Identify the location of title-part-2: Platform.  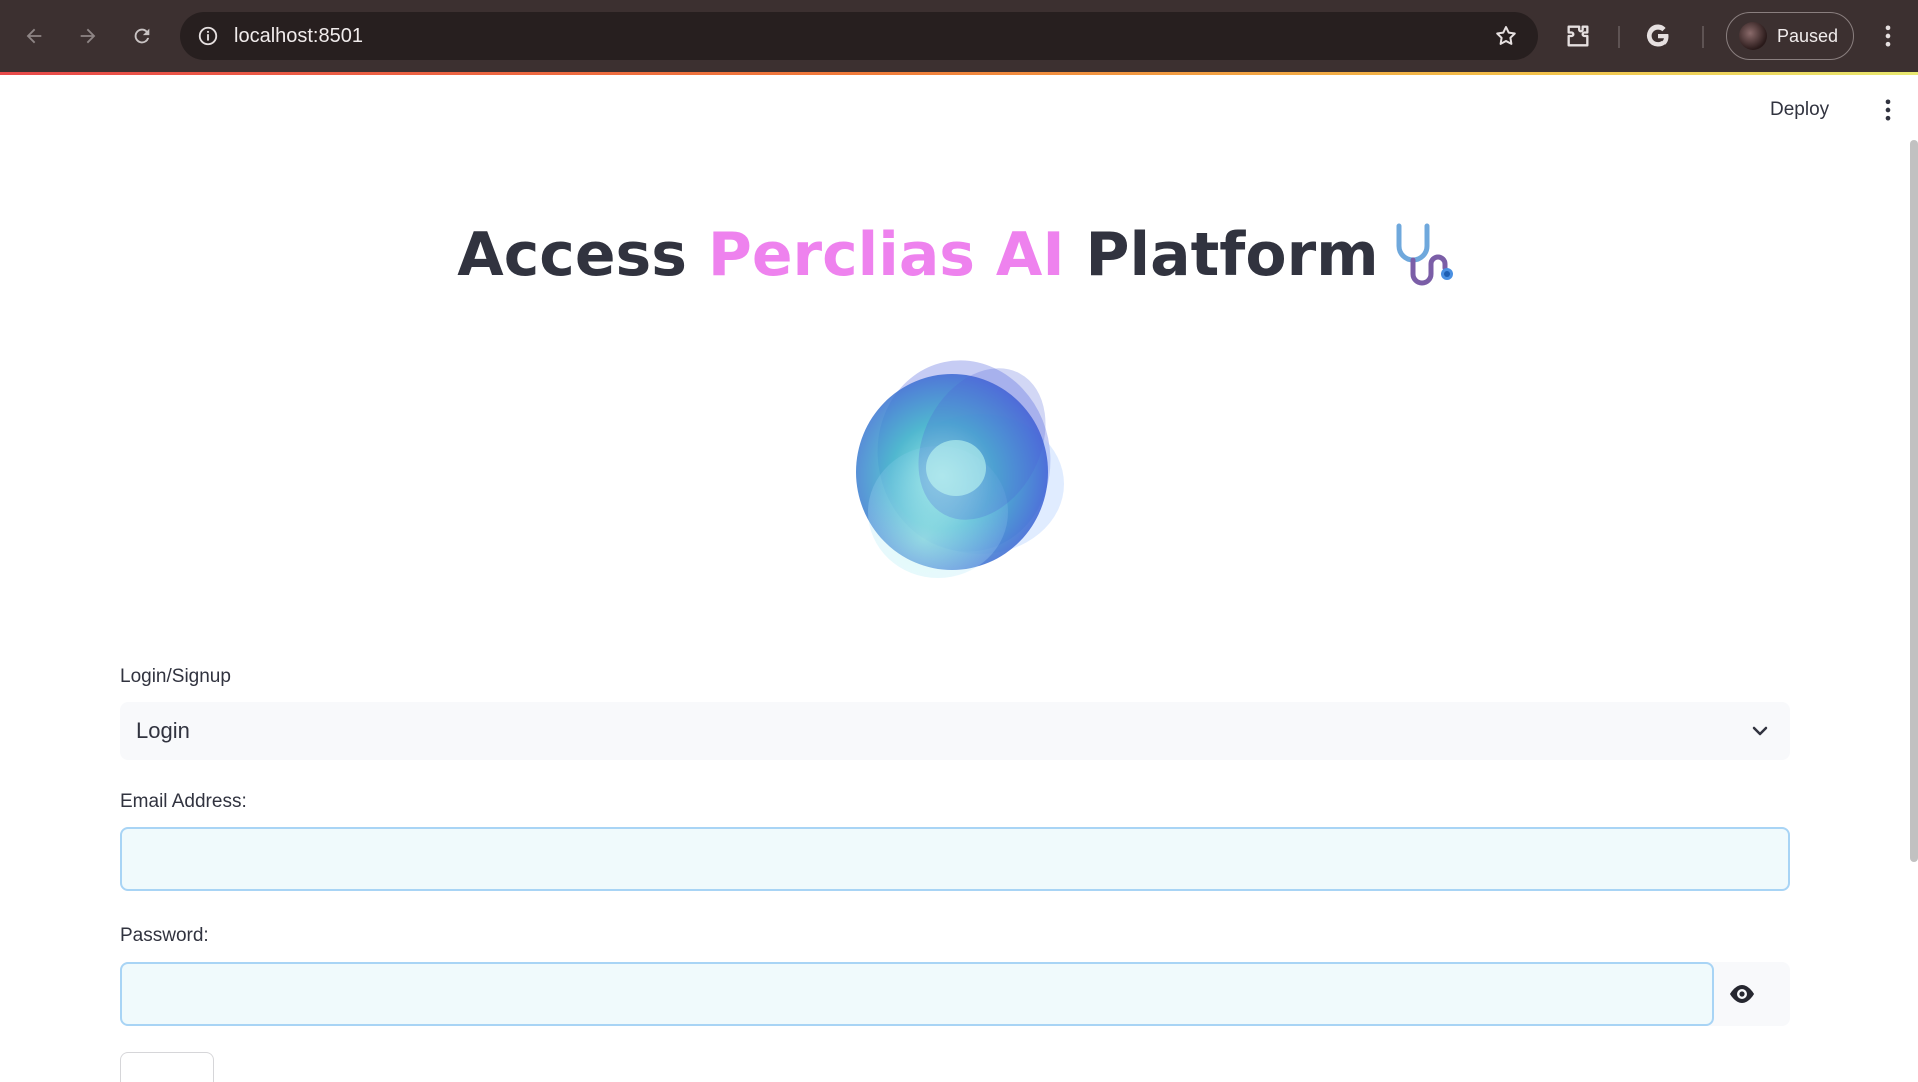
(1221, 255).